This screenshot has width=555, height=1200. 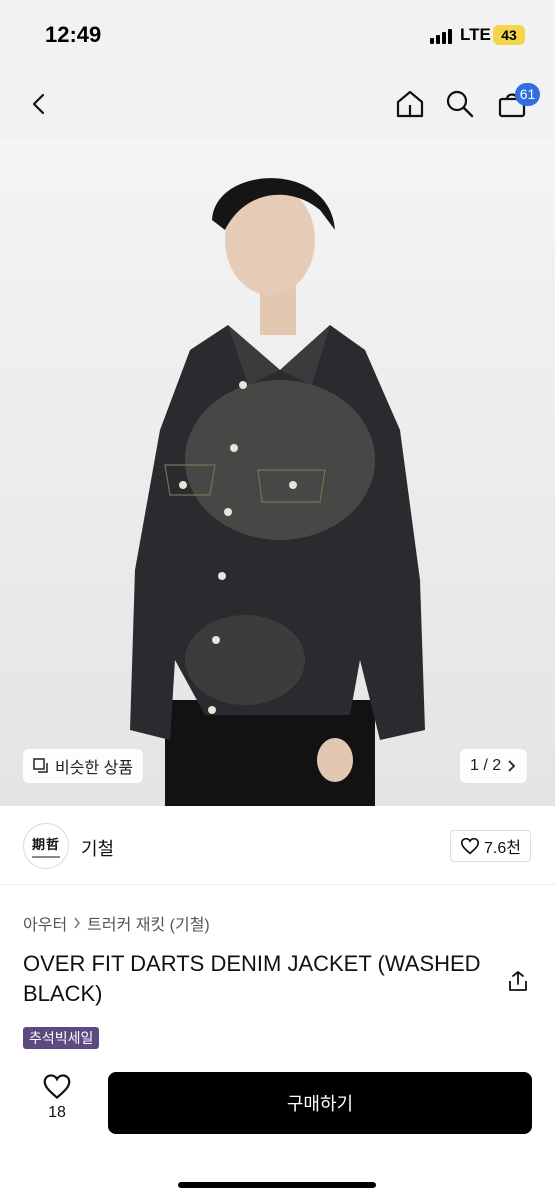 I want to click on status-time: 12:49, so click(x=73, y=34).